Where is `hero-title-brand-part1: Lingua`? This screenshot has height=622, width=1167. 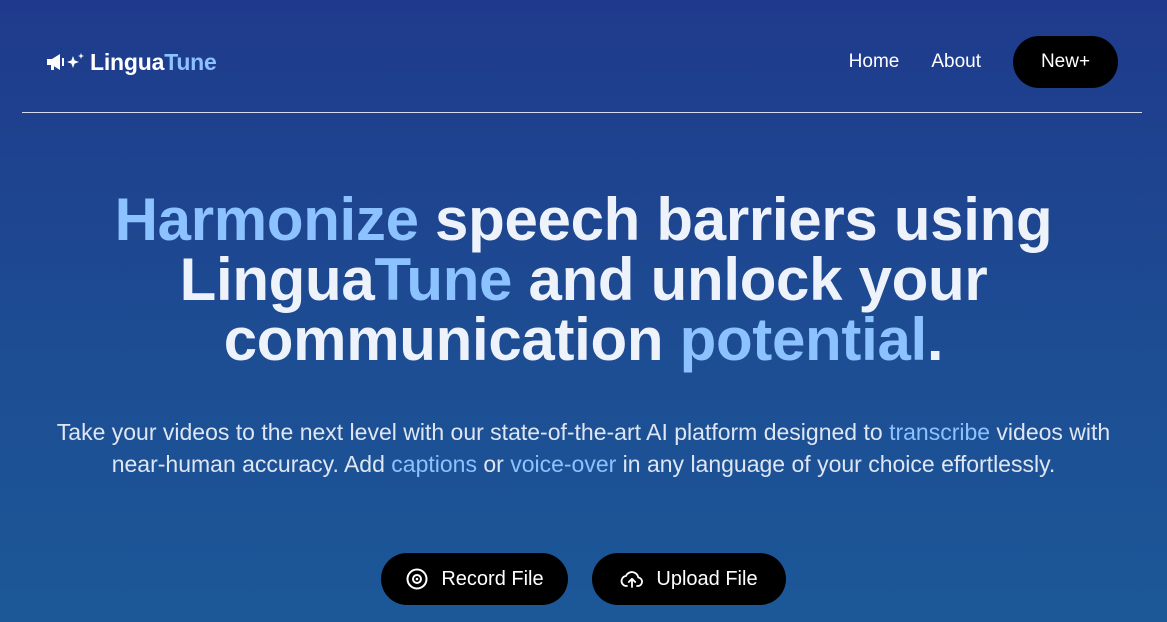 hero-title-brand-part1: Lingua is located at coordinates (277, 279).